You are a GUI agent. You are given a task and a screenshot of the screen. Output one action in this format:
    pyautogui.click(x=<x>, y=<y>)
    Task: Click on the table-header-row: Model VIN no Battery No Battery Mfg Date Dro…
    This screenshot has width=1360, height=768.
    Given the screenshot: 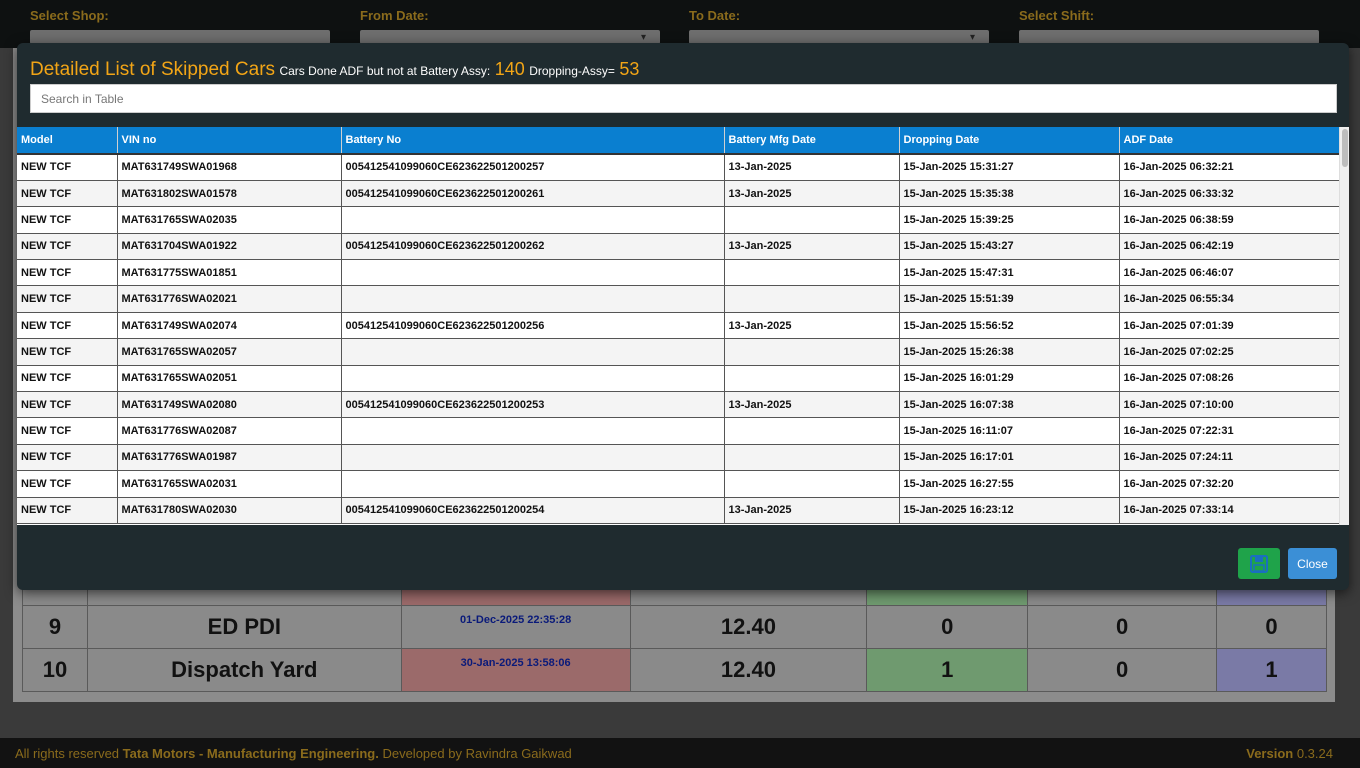 What is the action you would take?
    pyautogui.click(x=678, y=141)
    